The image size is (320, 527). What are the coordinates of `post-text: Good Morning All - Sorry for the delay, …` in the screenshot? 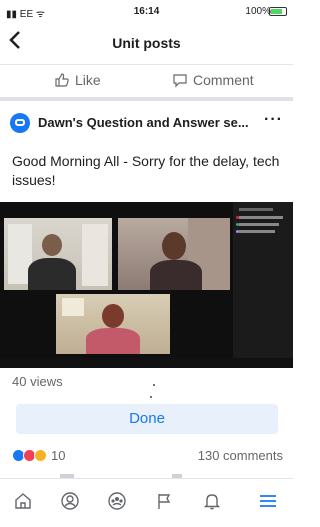 It's located at (146, 170).